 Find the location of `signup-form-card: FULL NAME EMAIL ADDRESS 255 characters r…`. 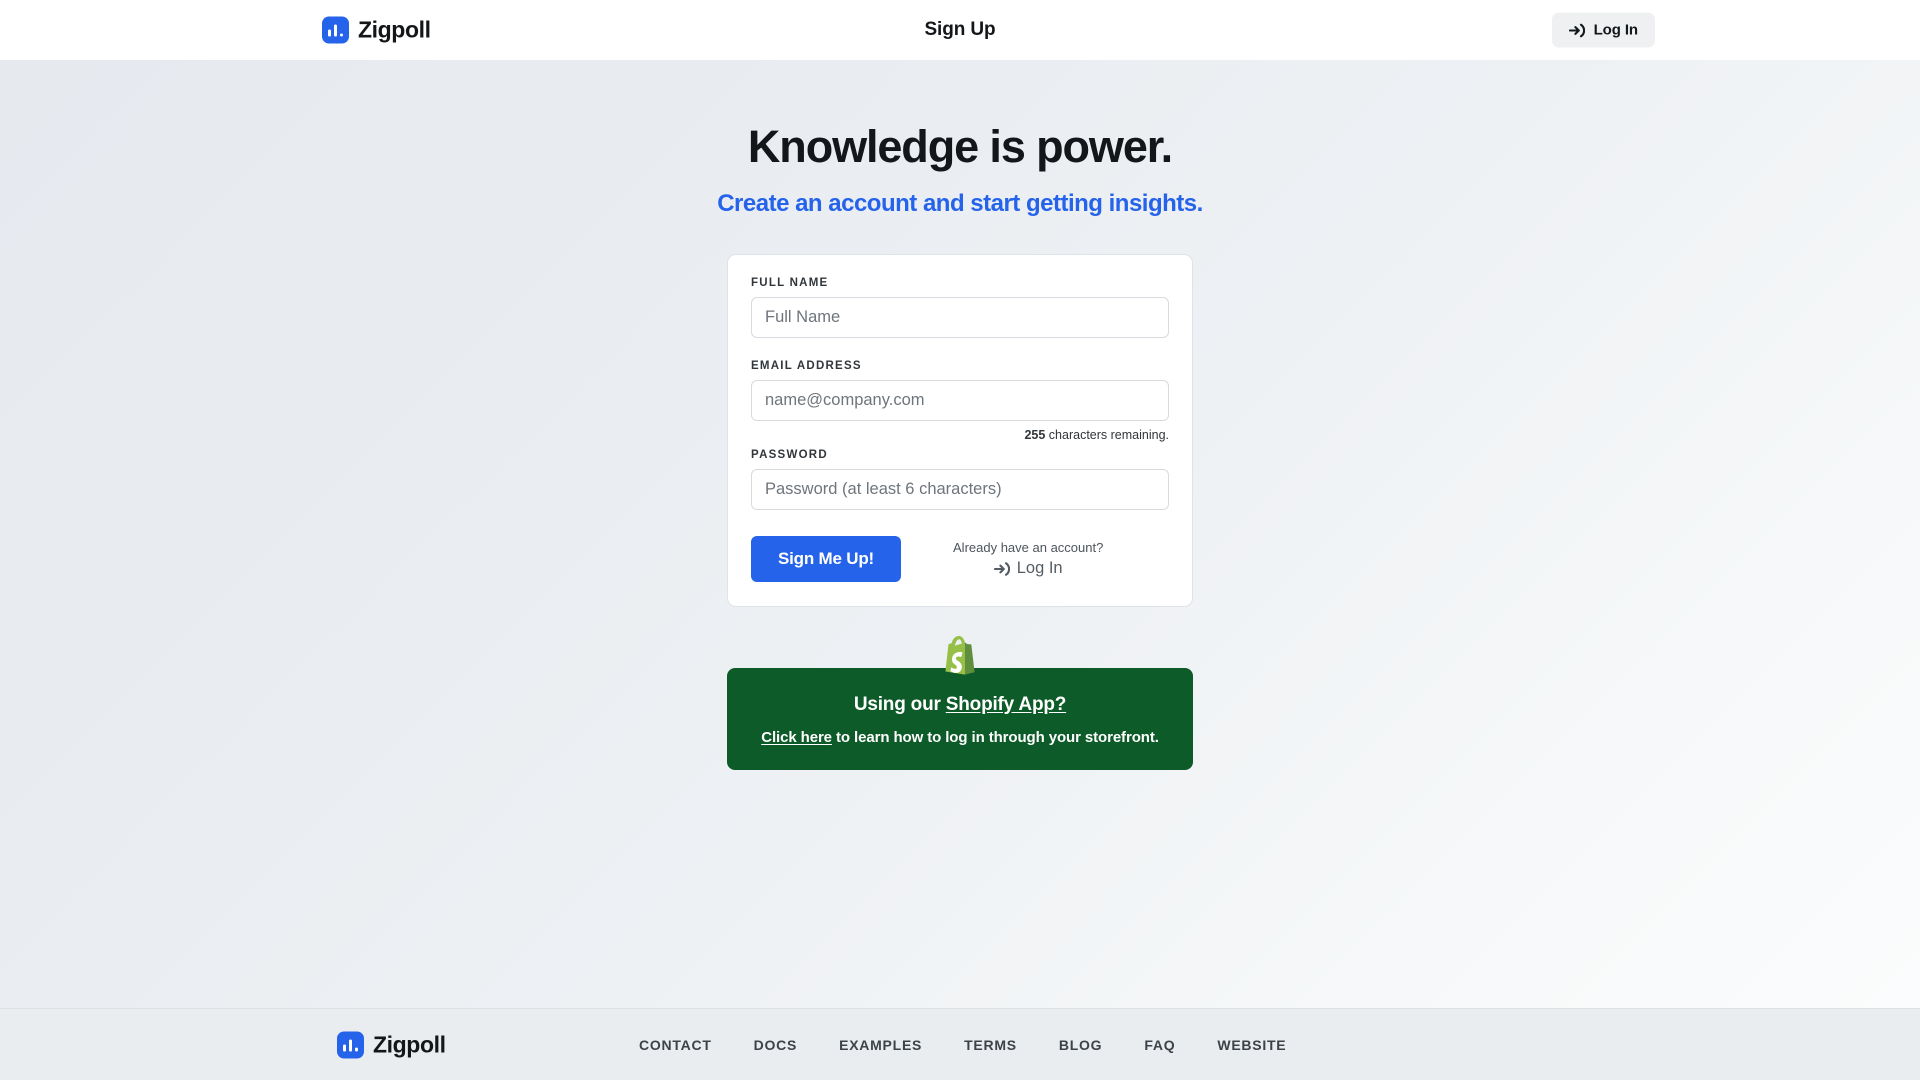

signup-form-card: FULL NAME EMAIL ADDRESS 255 characters r… is located at coordinates (960, 430).